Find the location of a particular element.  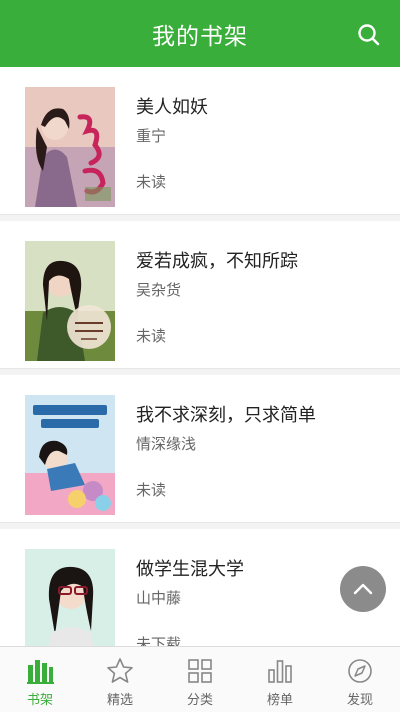

search-icon is located at coordinates (369, 35).